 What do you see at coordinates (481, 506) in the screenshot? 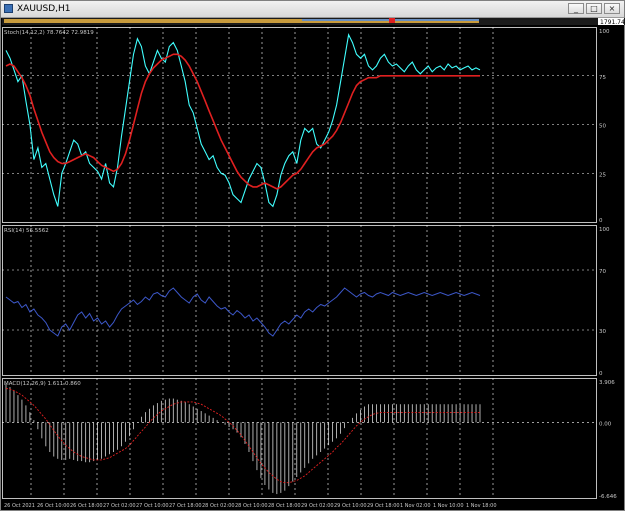
I see `time-axis-label: 1 Nov 18:00` at bounding box center [481, 506].